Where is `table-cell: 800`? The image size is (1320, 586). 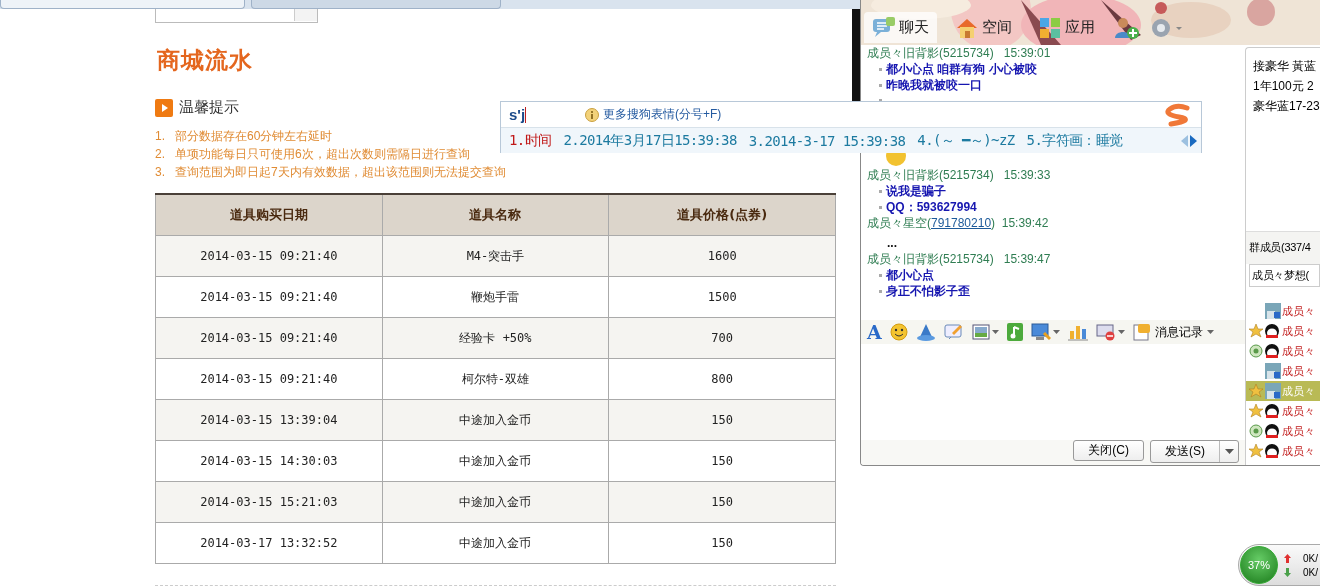
table-cell: 800 is located at coordinates (722, 379).